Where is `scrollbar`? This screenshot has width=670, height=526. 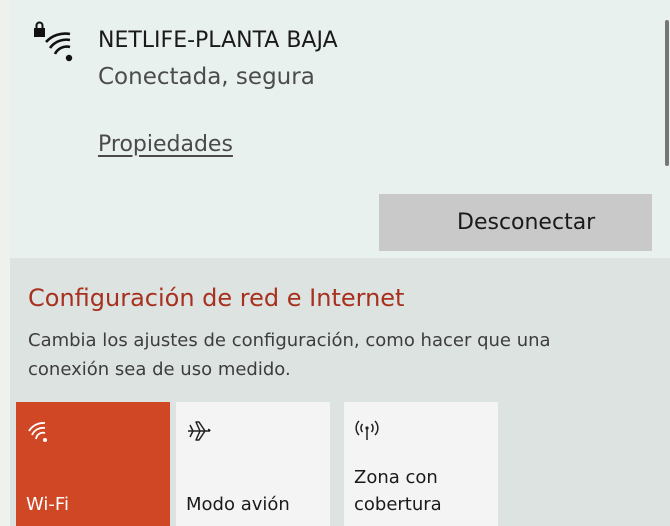 scrollbar is located at coordinates (665, 129).